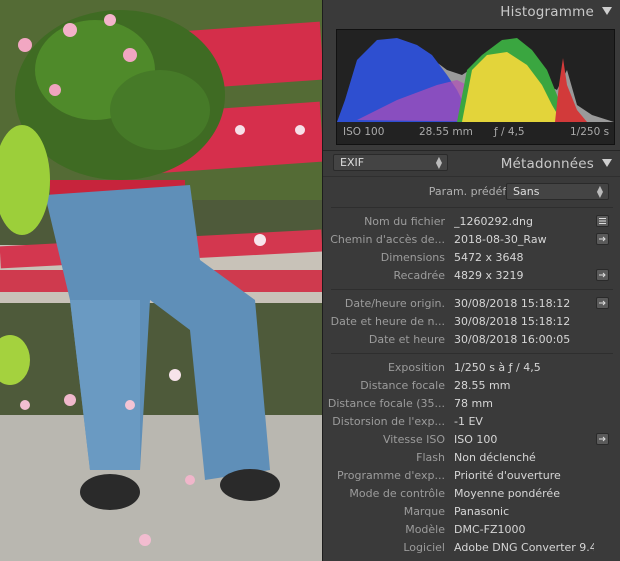 The width and height of the screenshot is (620, 561). I want to click on meta-row: Distorsion de l'exp... -1 EV, so click(471, 422).